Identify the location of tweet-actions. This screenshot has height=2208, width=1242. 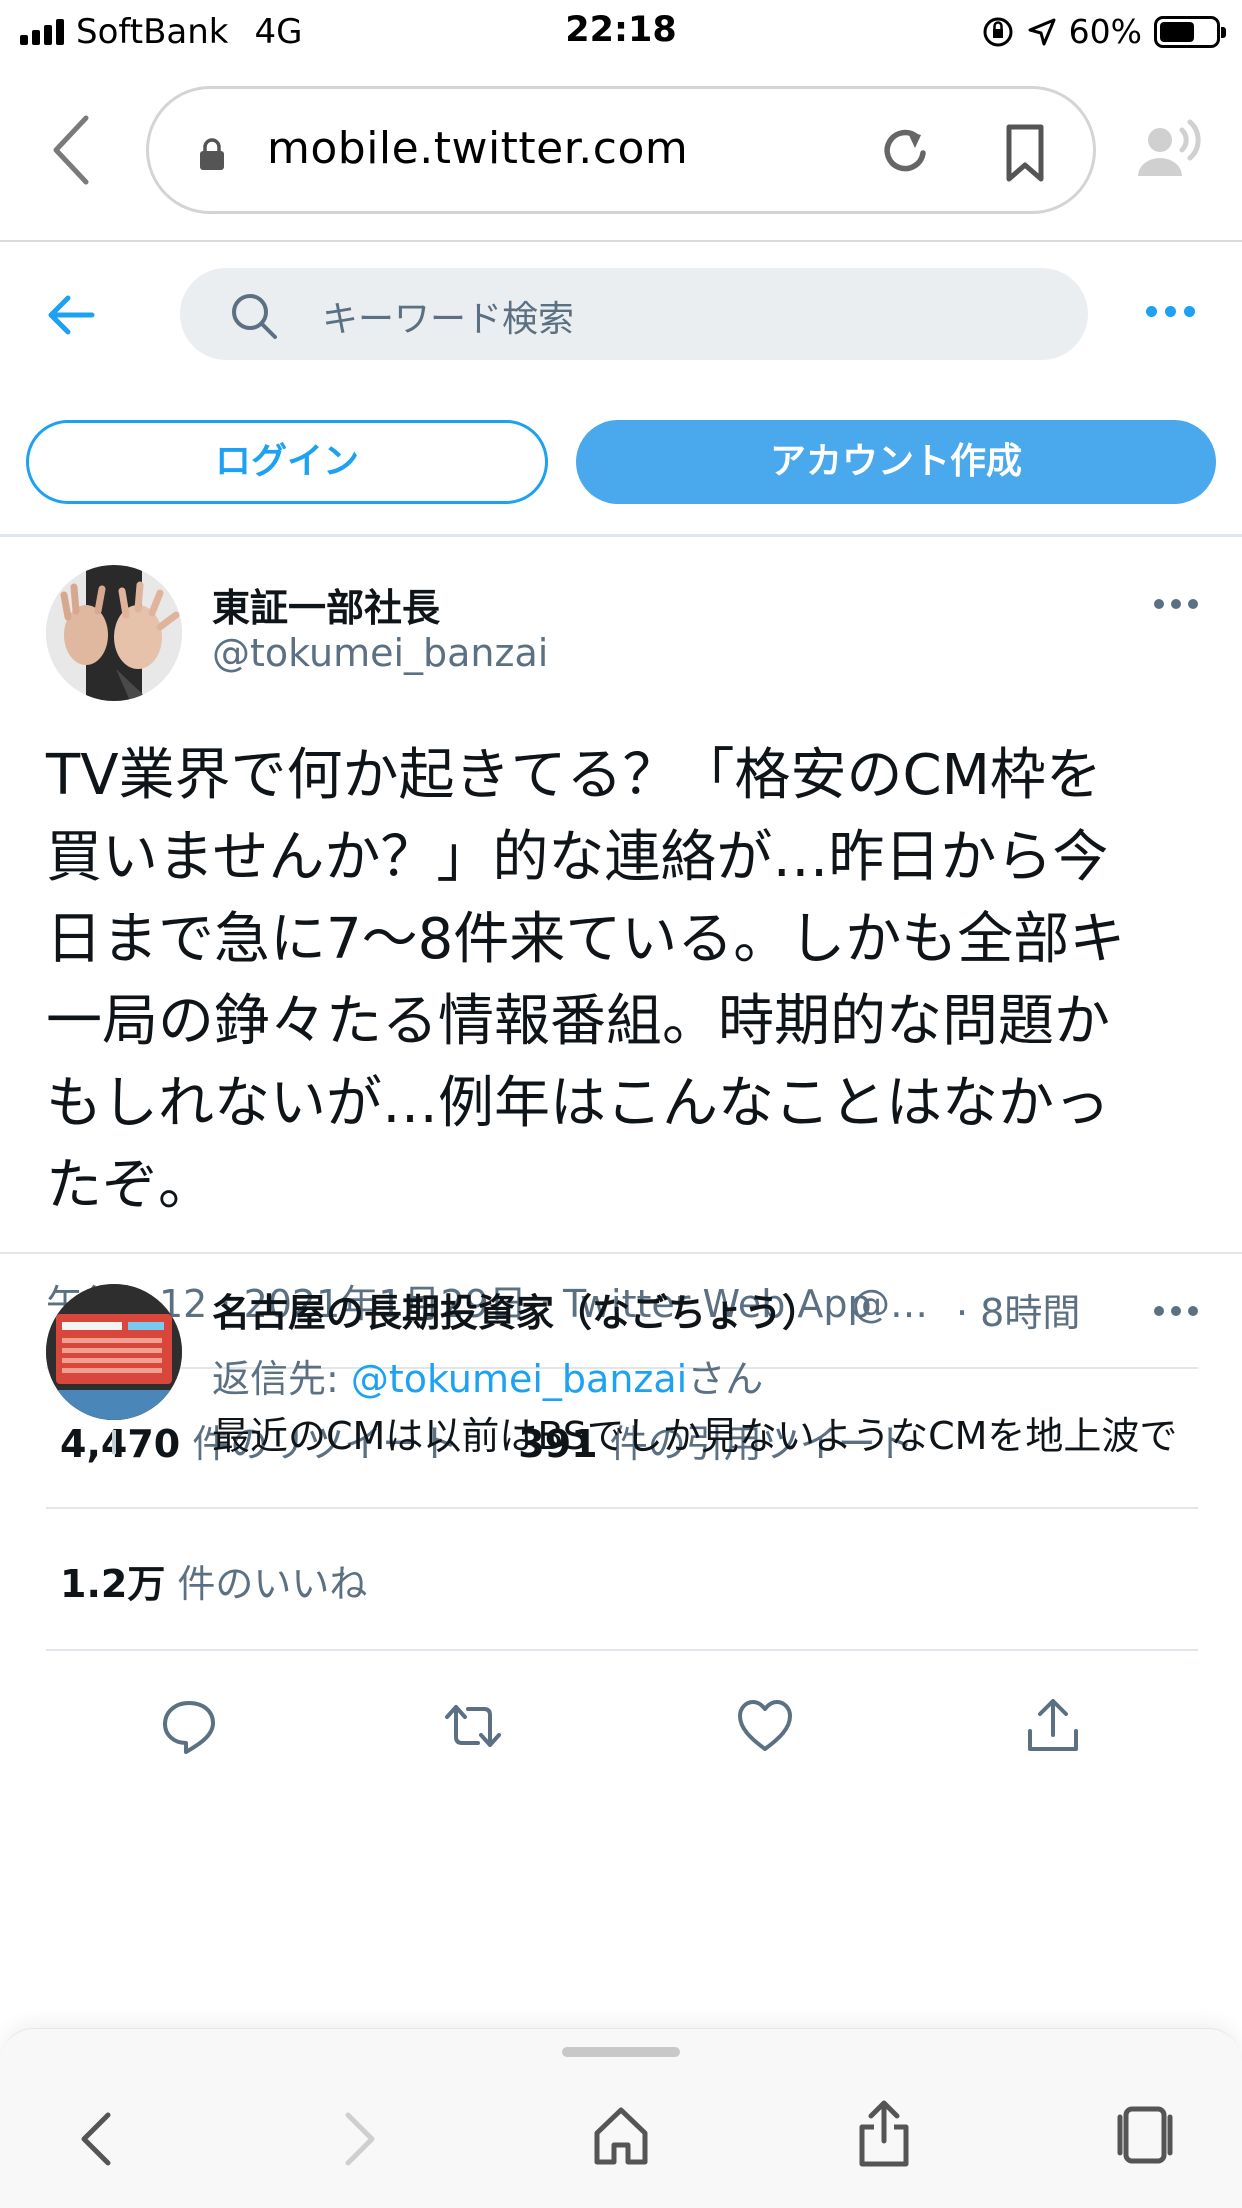
(621, 1727).